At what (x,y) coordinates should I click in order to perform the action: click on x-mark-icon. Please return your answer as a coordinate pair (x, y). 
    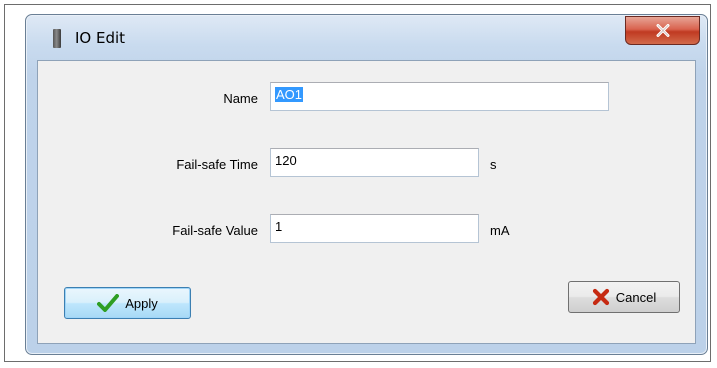
    Looking at the image, I should click on (600, 297).